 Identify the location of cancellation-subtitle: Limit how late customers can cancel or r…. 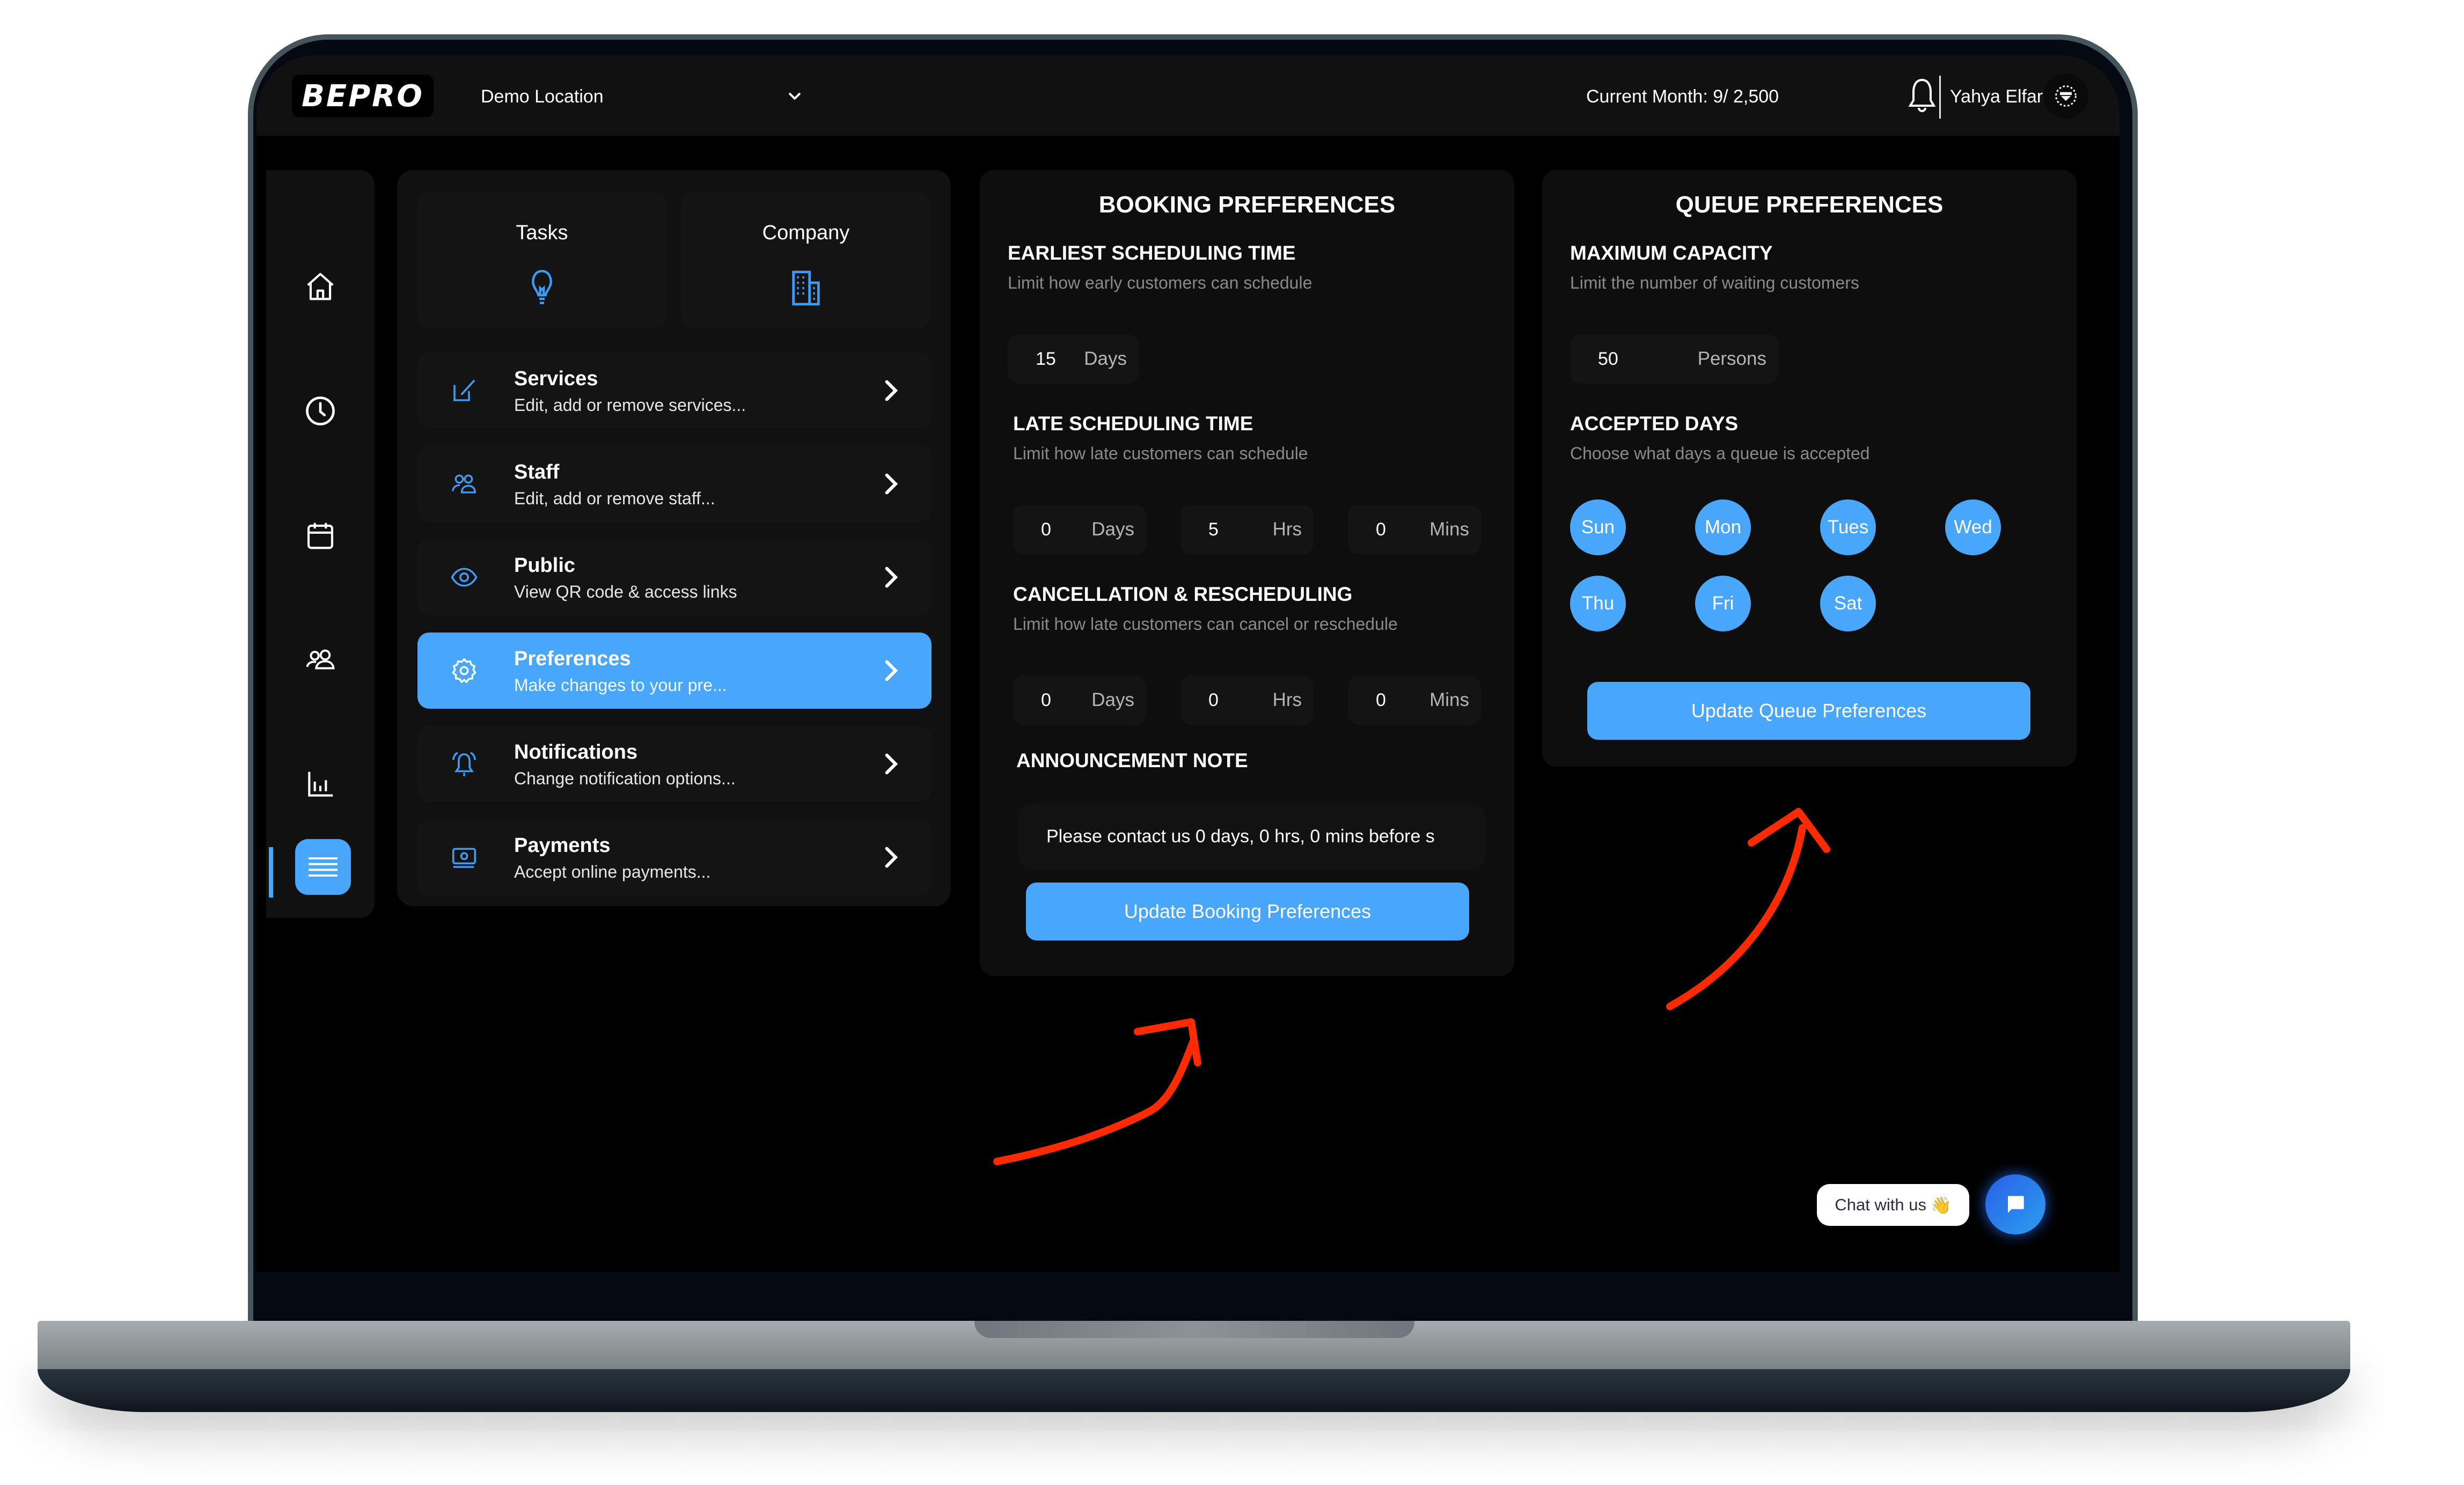
(1205, 624).